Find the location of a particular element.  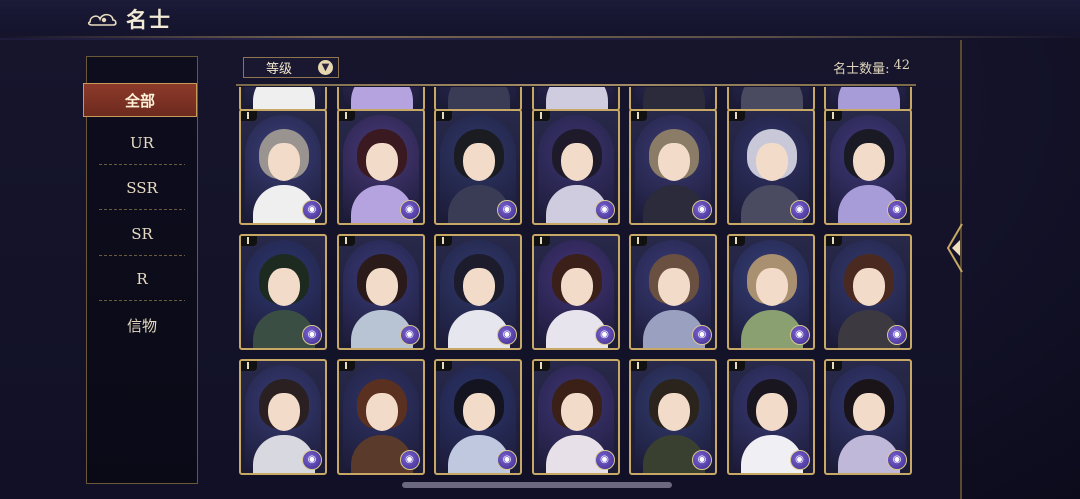

filter-ur-tab: UR is located at coordinates (142, 143).